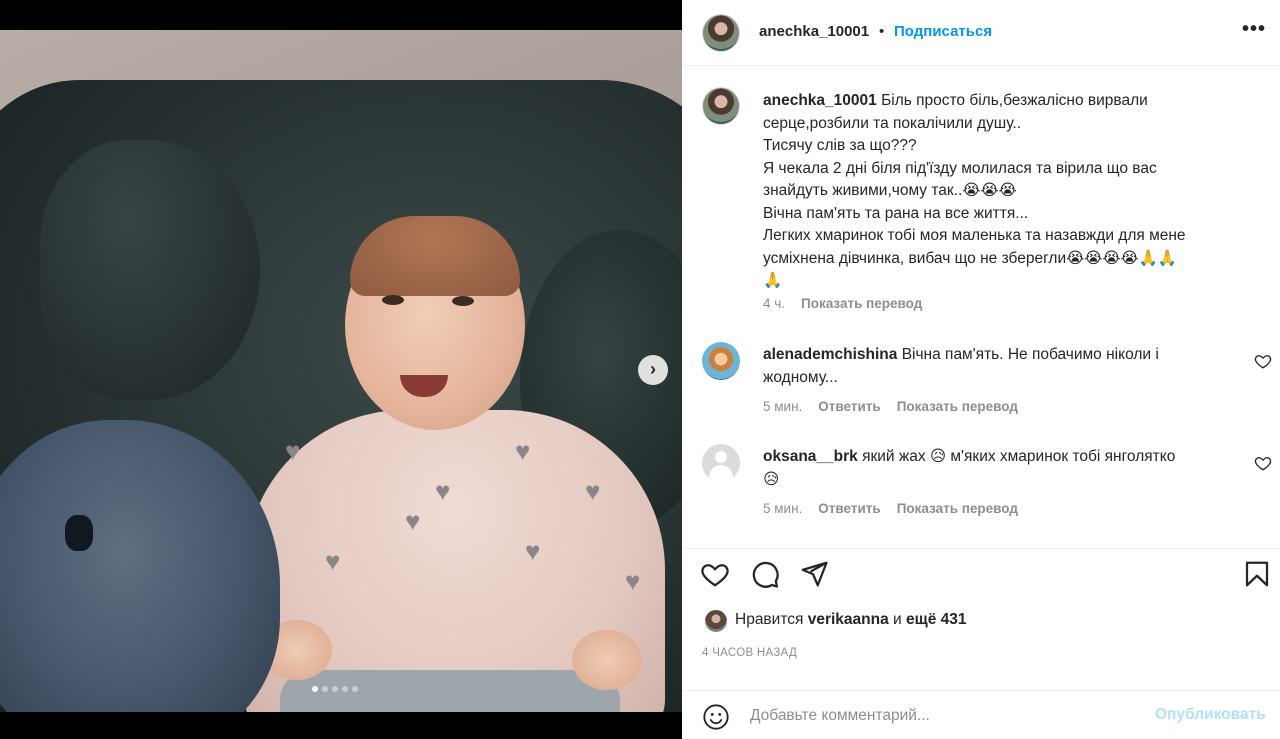 This screenshot has width=1280, height=739. Describe the element at coordinates (814, 31) in the screenshot. I see `author-username: anechka_10001` at that location.